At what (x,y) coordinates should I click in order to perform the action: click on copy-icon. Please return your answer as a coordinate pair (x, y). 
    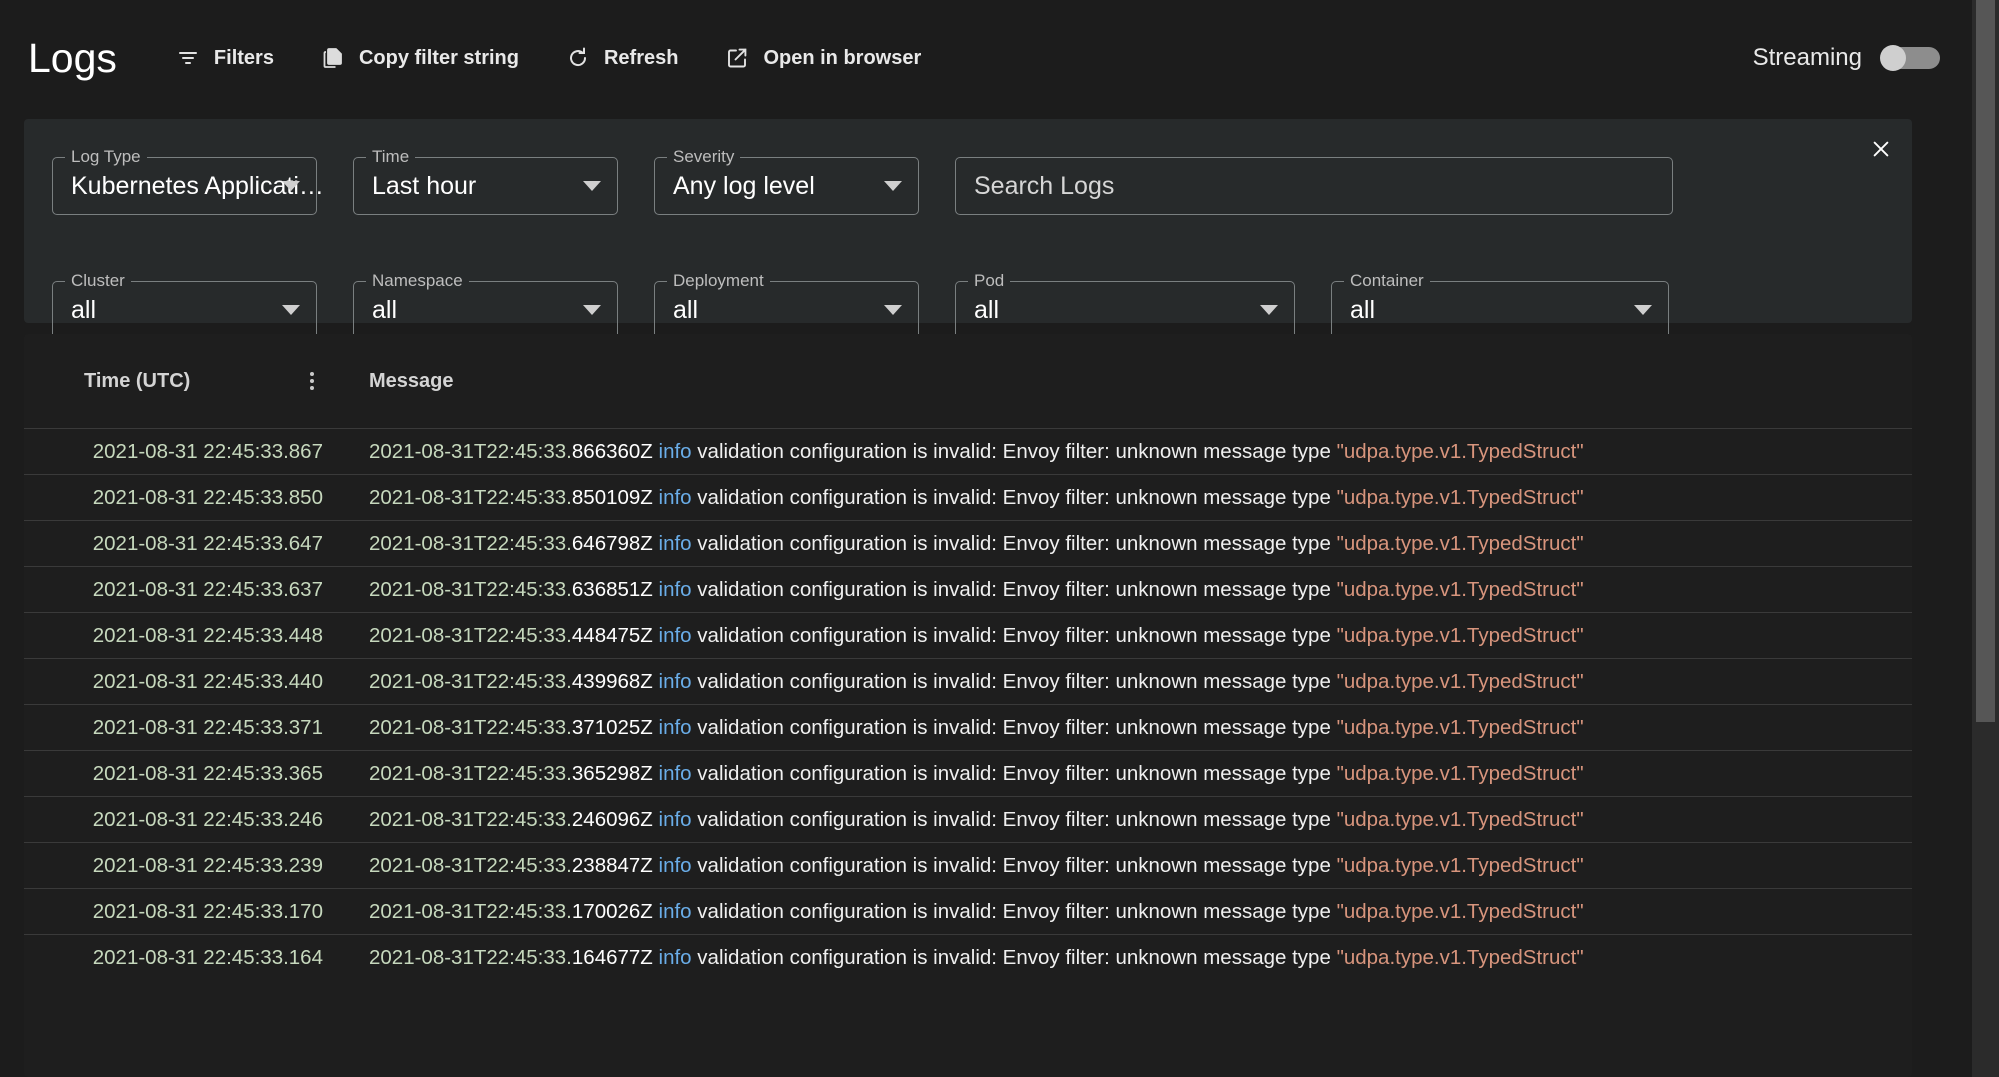
    Looking at the image, I should click on (333, 58).